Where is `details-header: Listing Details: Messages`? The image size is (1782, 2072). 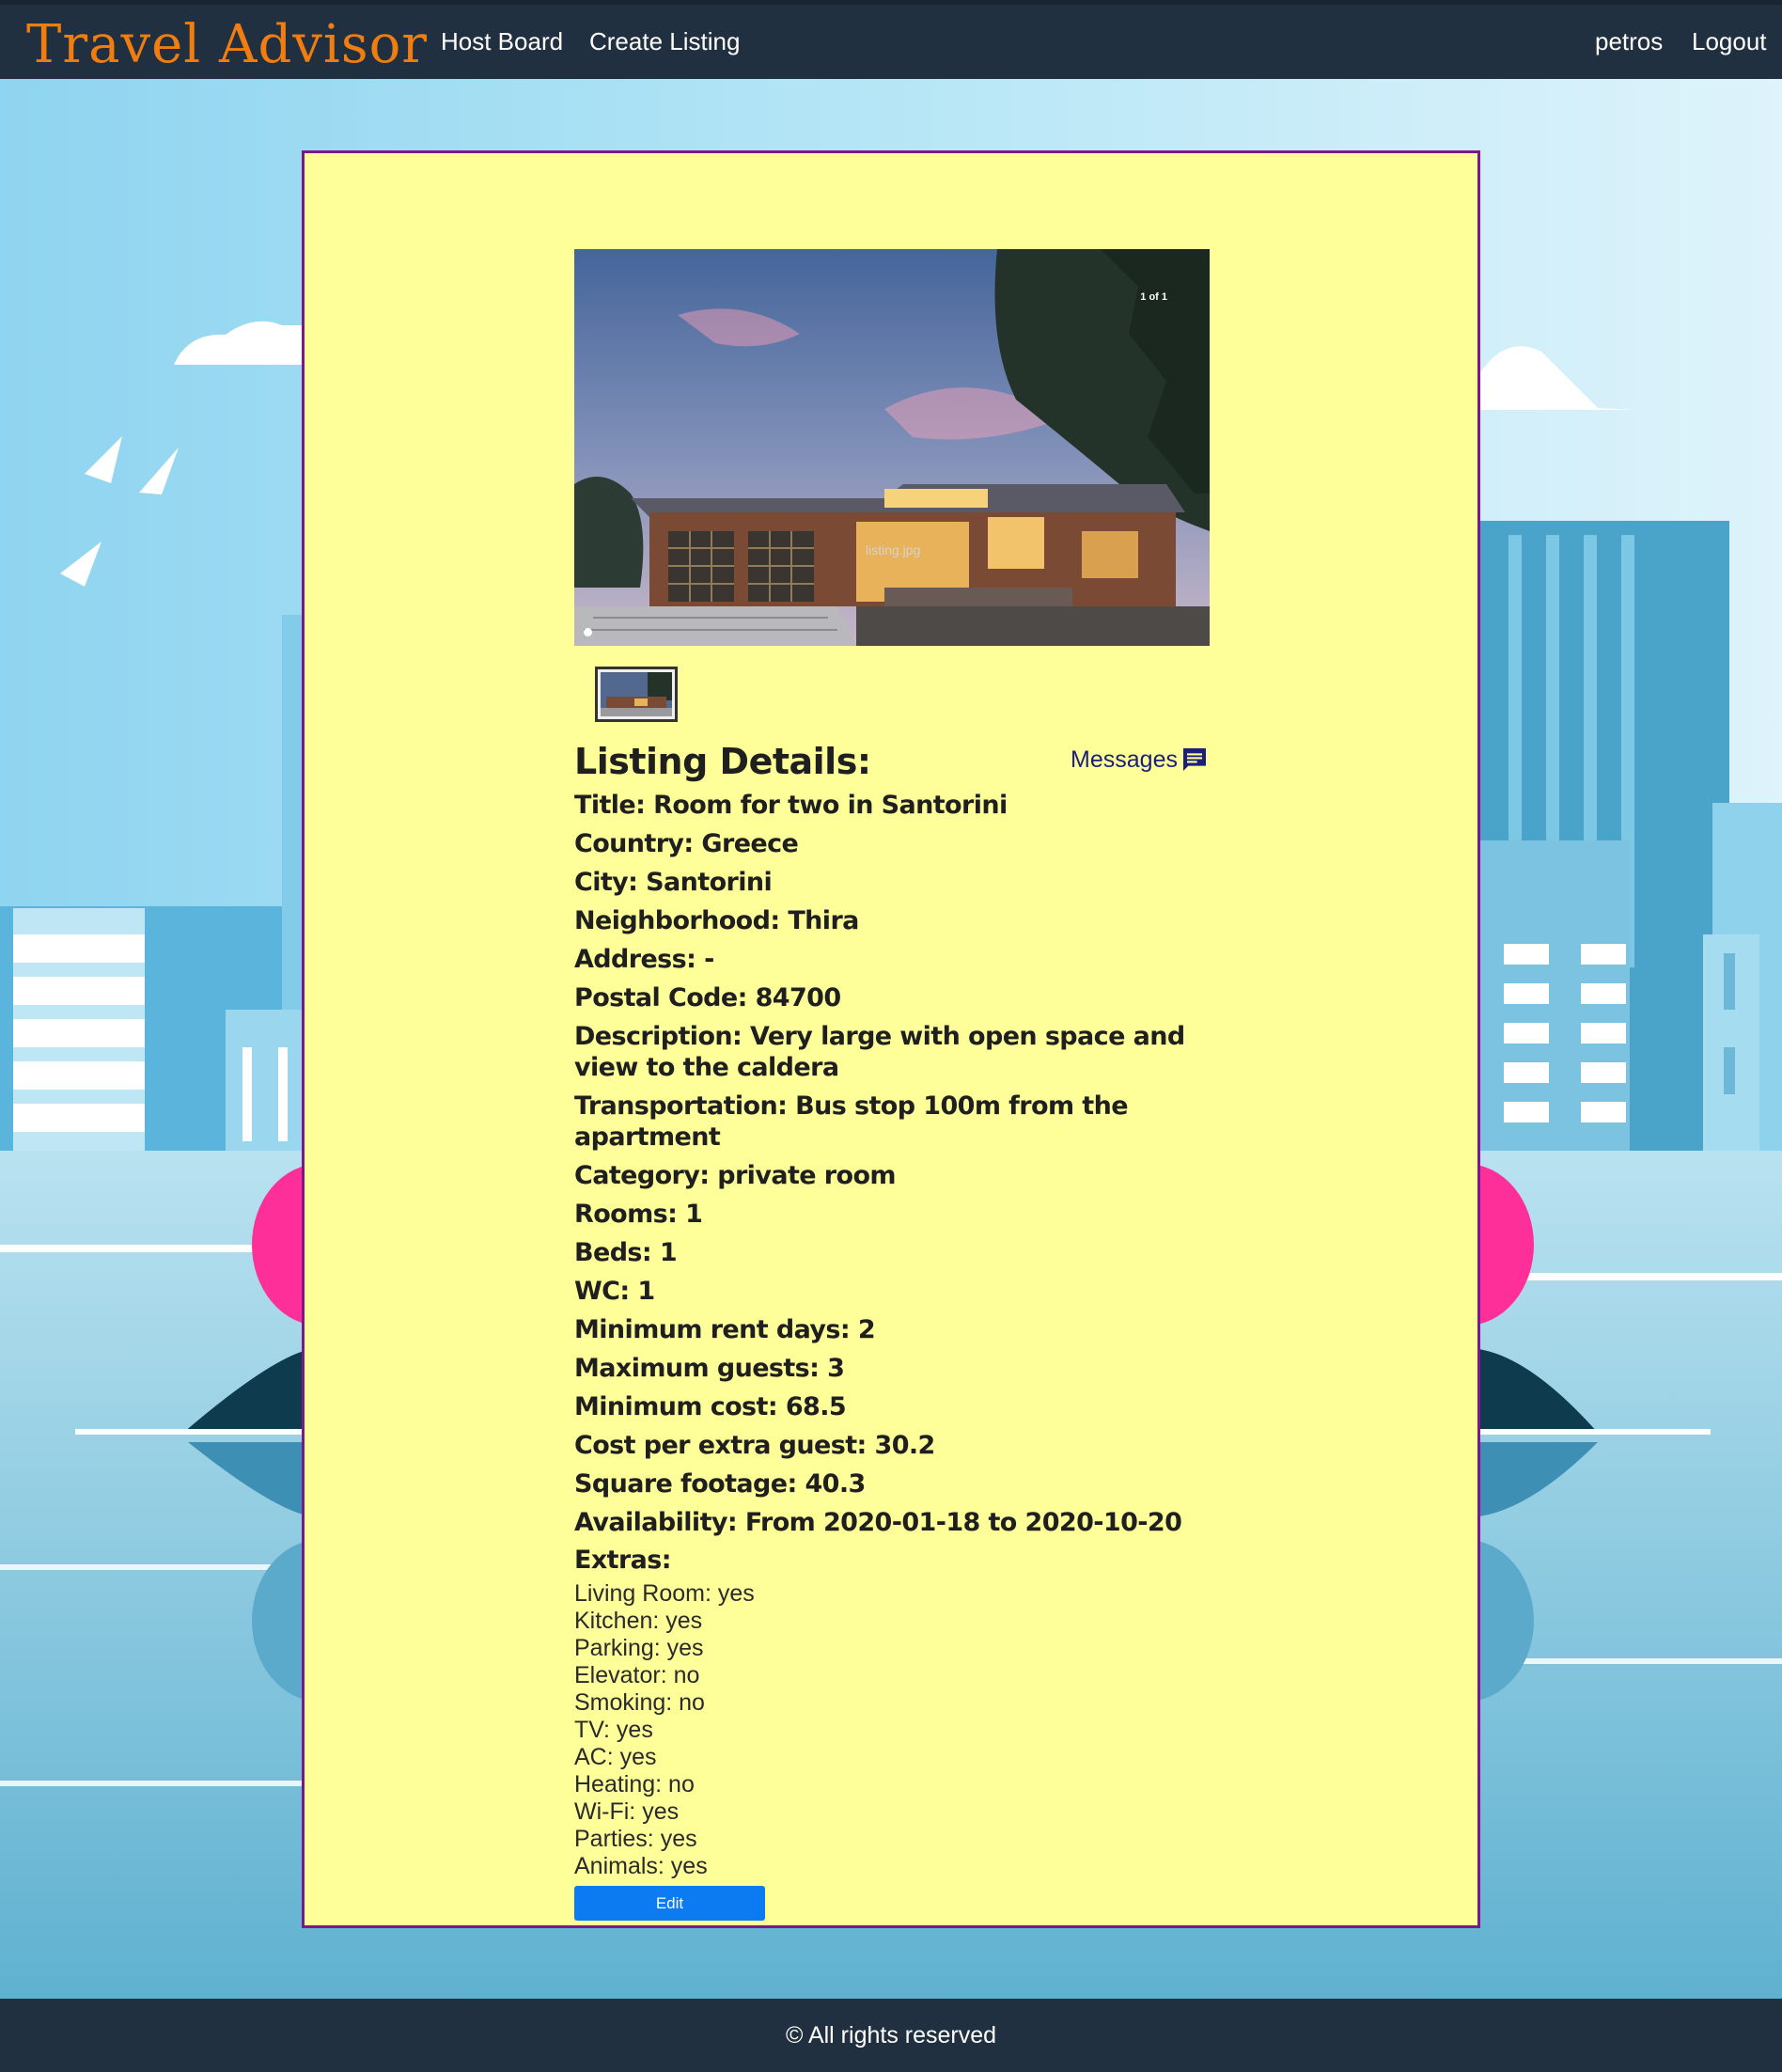
details-header: Listing Details: Messages is located at coordinates (892, 765).